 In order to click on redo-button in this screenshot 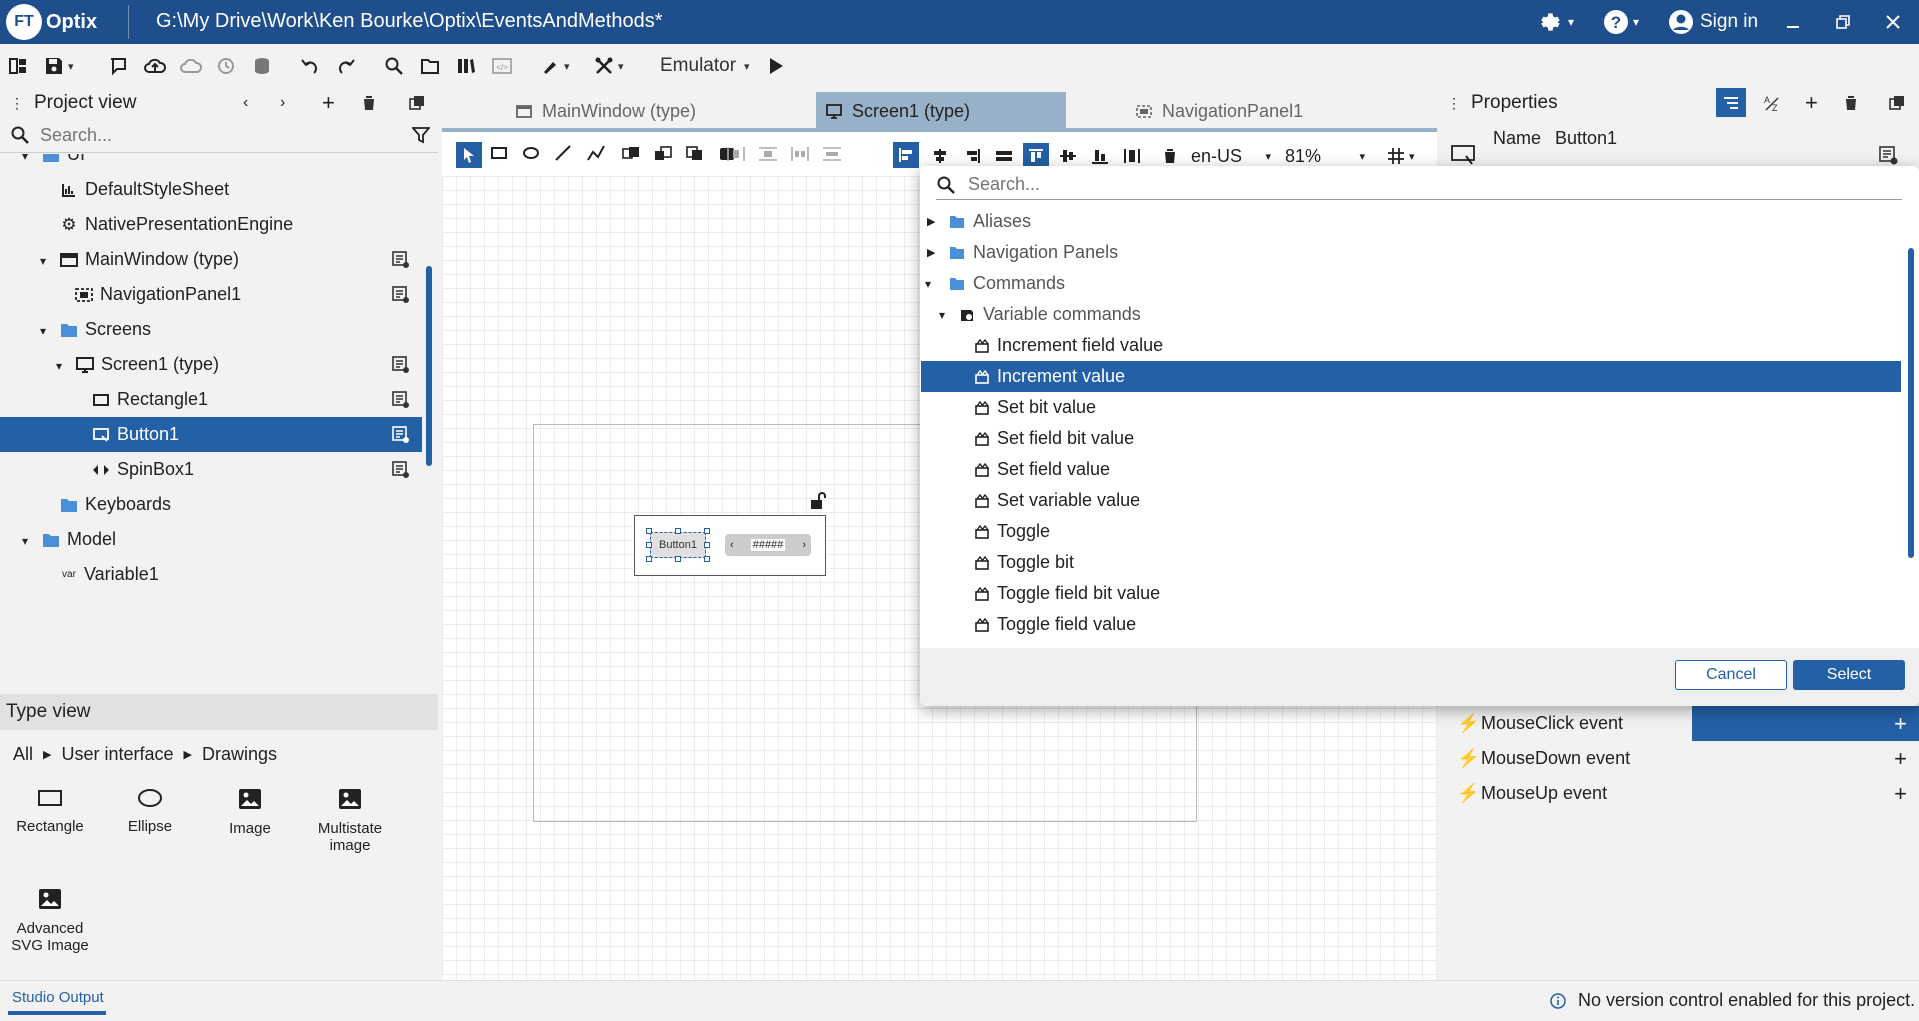, I will do `click(346, 66)`.